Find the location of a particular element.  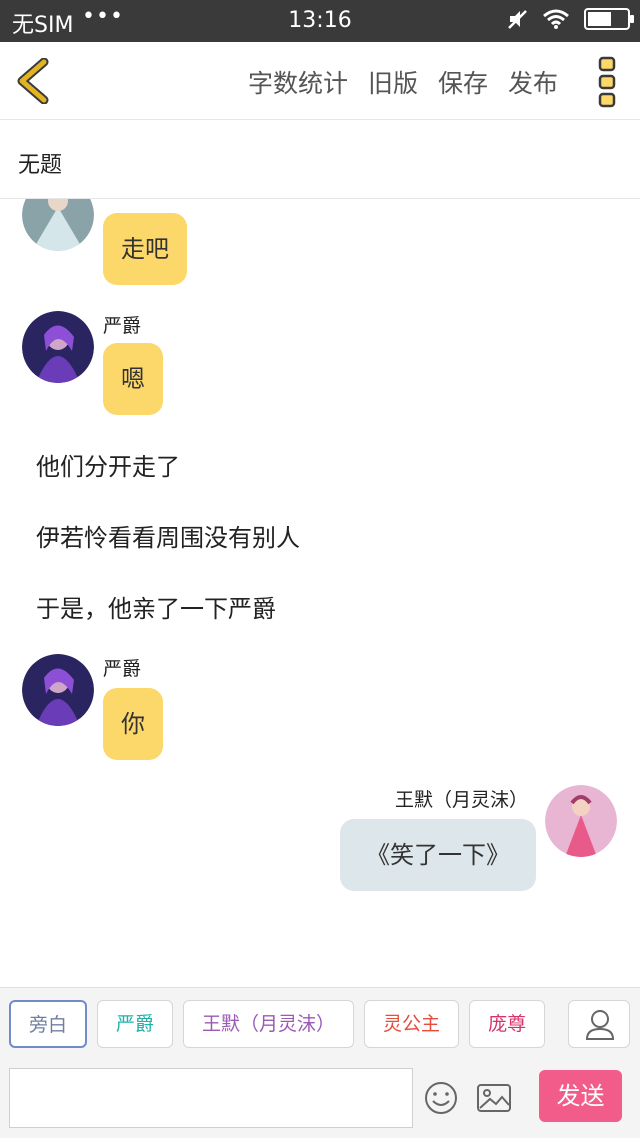

chat-bubble: 你 is located at coordinates (133, 724).